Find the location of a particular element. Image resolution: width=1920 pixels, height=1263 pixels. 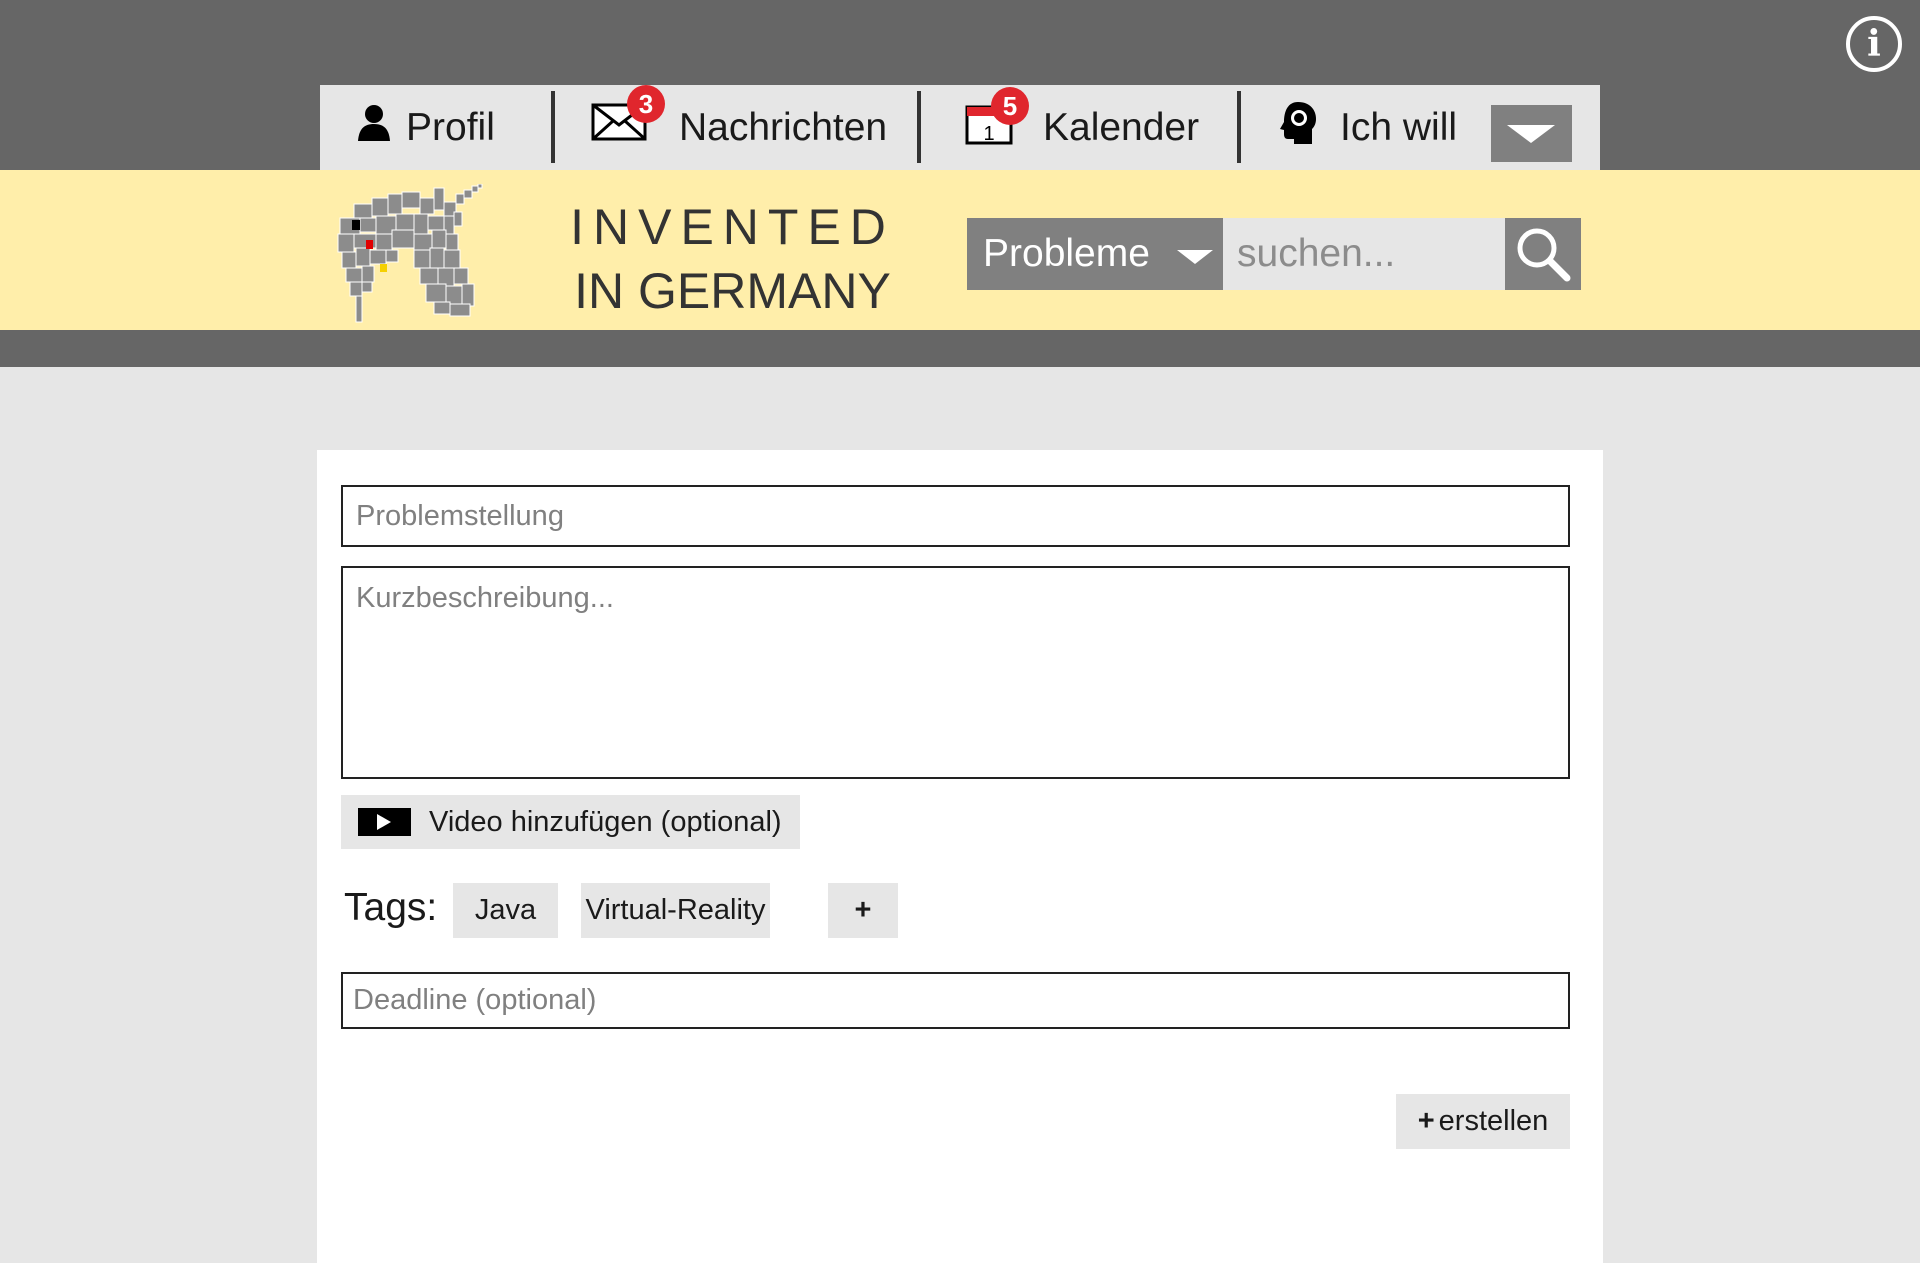

search-input is located at coordinates (1364, 254).